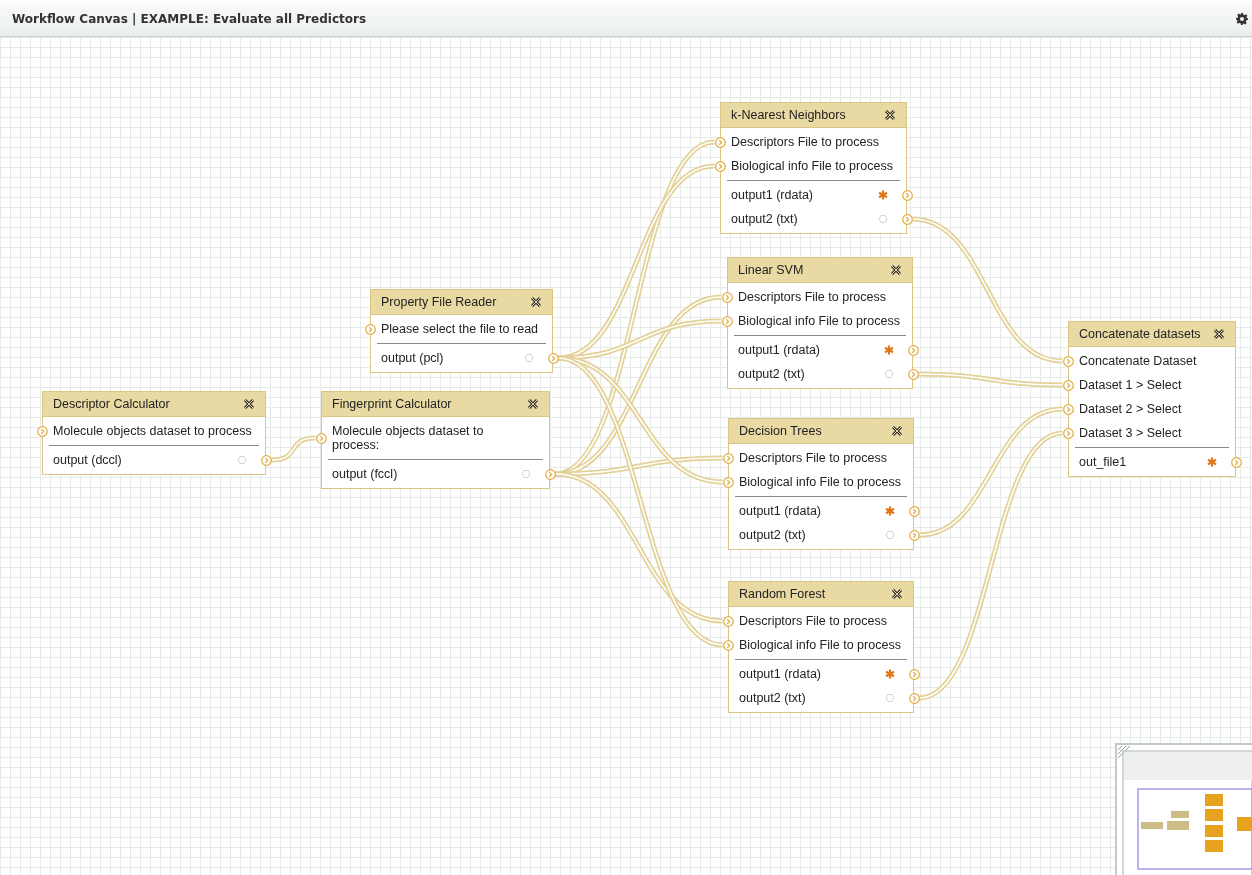 The height and width of the screenshot is (875, 1252). Describe the element at coordinates (87, 460) in the screenshot. I see `output-label: output (dccl)` at that location.